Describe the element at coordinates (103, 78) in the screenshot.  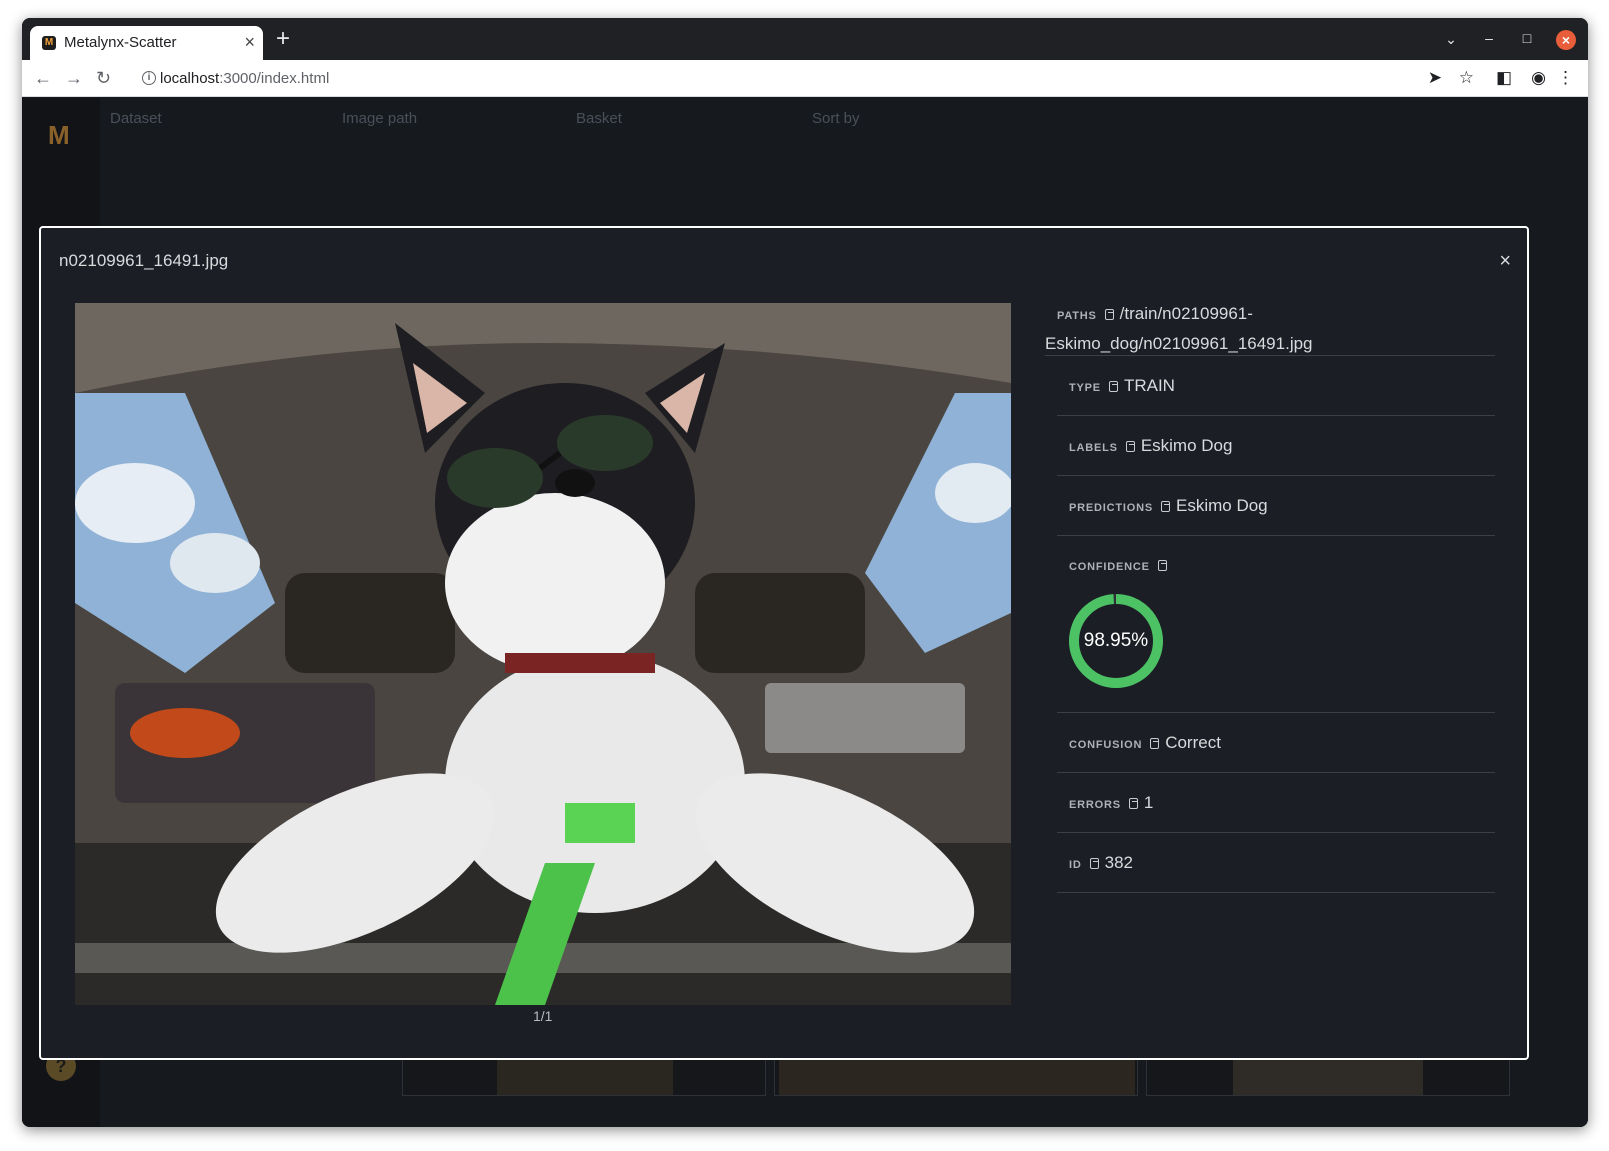
I see `reload-icon: ↻` at that location.